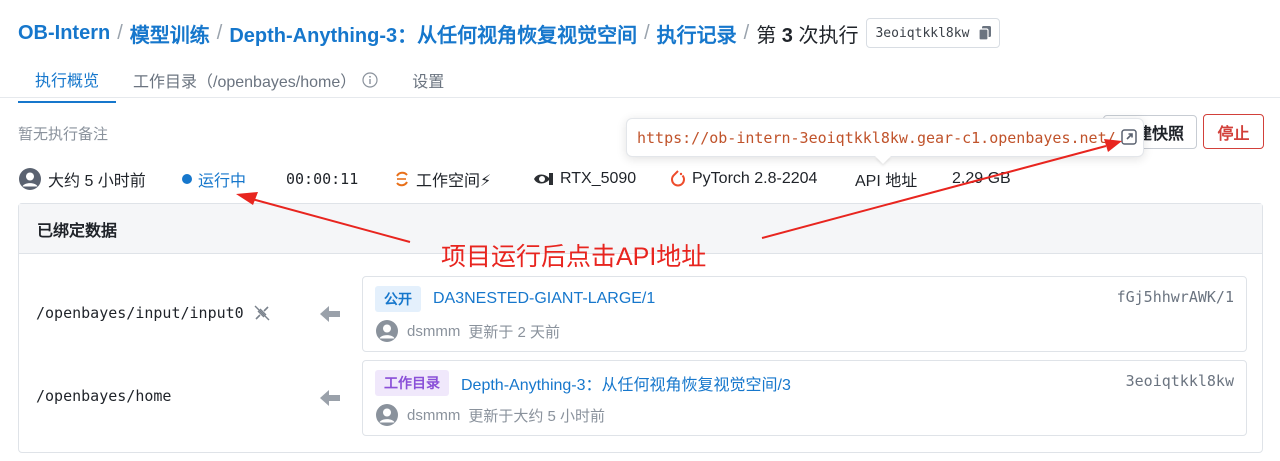  I want to click on dataset-link: DA3NESTED-GIANT-LARGE/1, so click(544, 299).